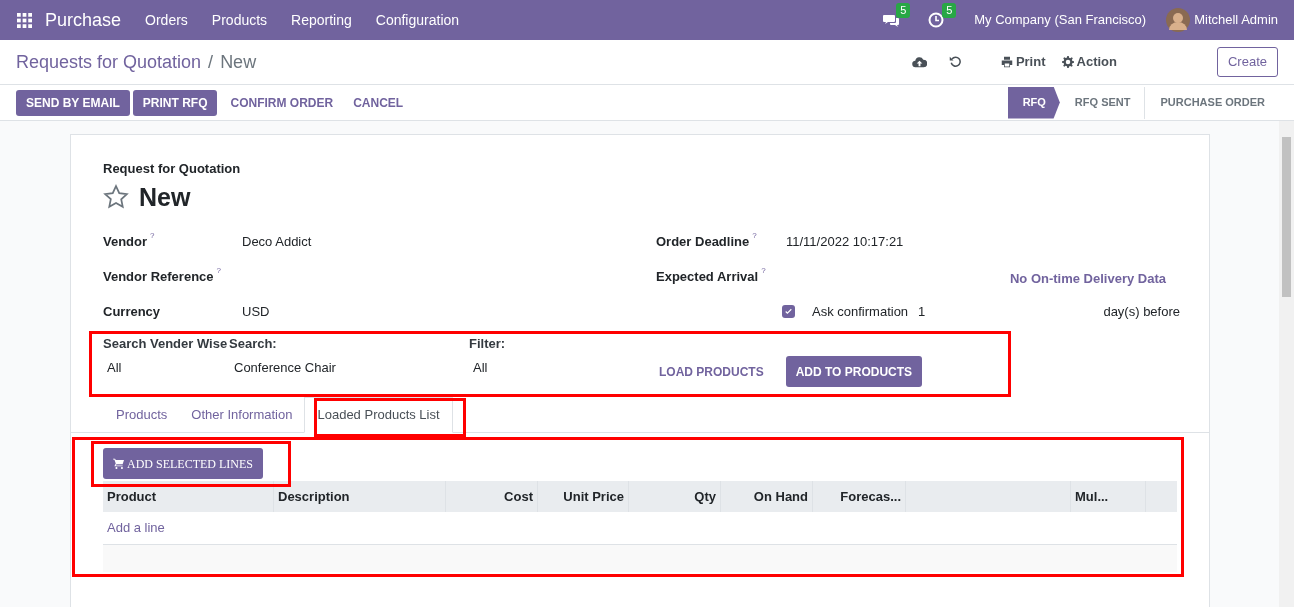 This screenshot has width=1294, height=607. I want to click on checkbox, so click(788, 311).